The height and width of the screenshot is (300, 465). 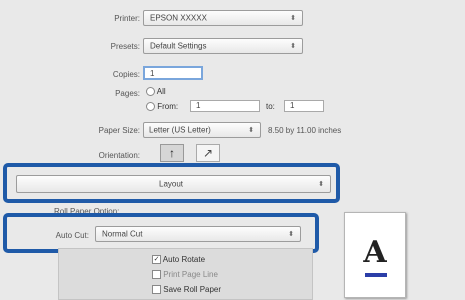 I want to click on paper-size-value: Letter (US Letter), so click(x=180, y=130).